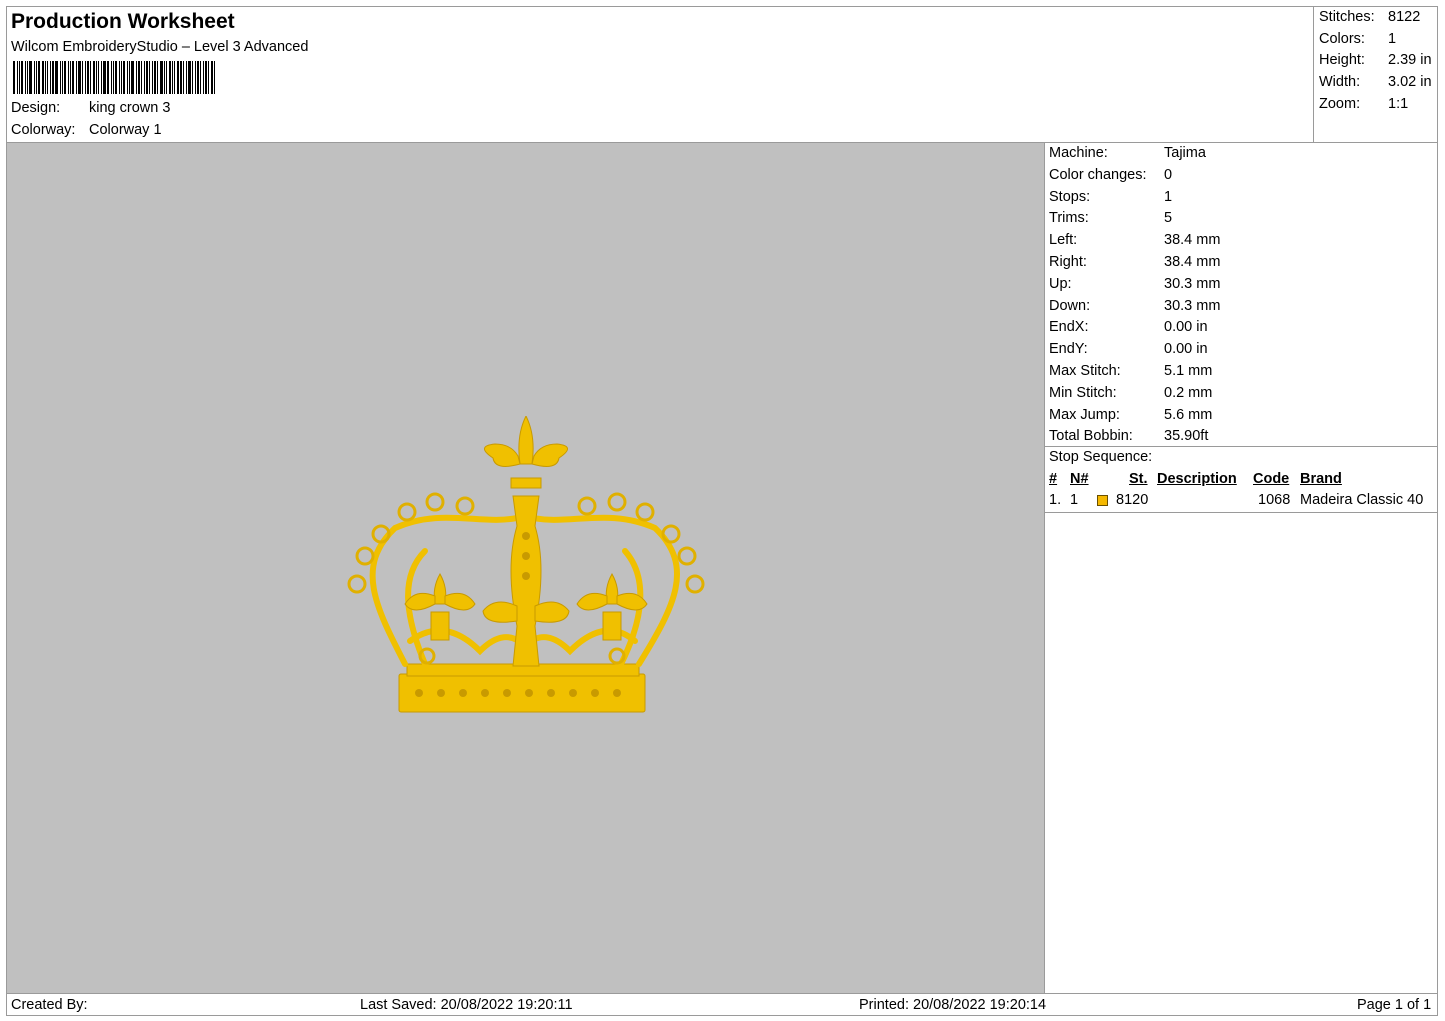 This screenshot has width=1445, height=1021. What do you see at coordinates (953, 1005) in the screenshot?
I see `printed-date: Printed: 20/08/2022 19:20:14` at bounding box center [953, 1005].